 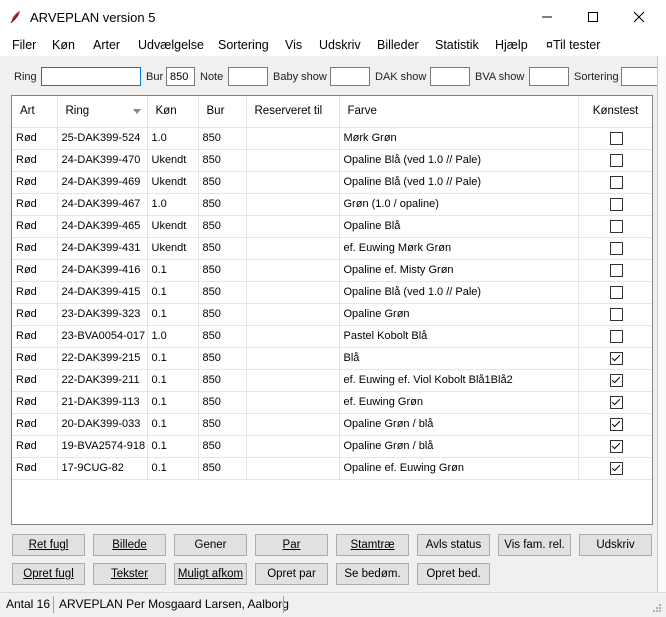 I want to click on baby-show-input, so click(x=350, y=76).